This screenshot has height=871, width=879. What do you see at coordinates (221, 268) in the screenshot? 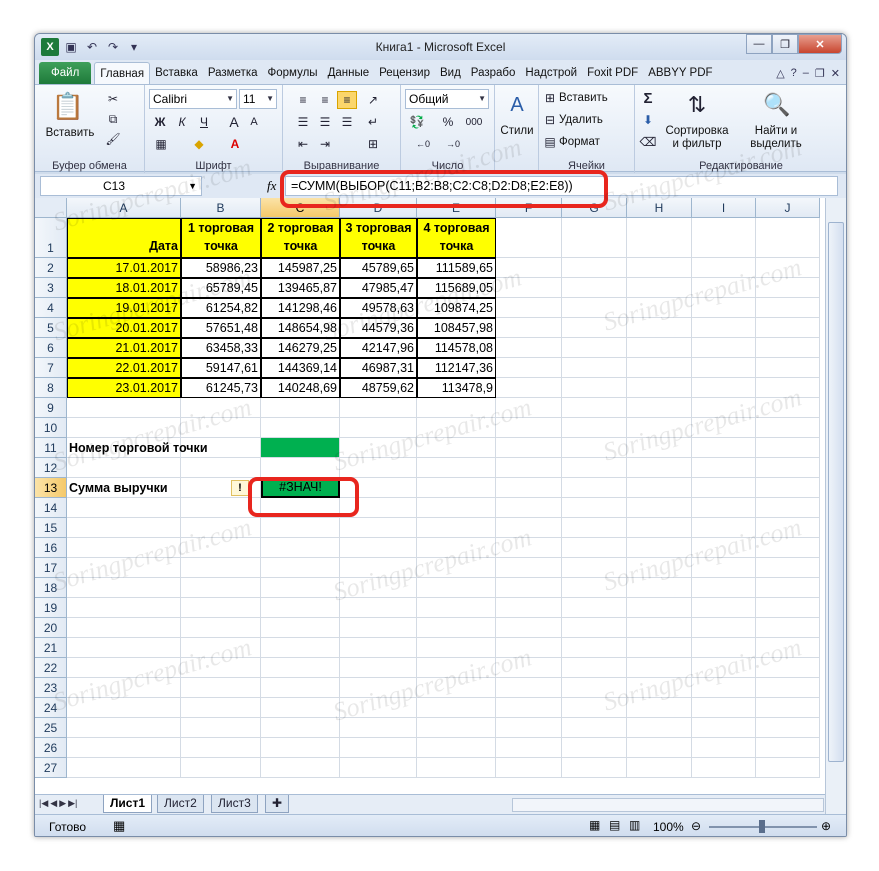
I see `value-cell: 58986,23` at bounding box center [221, 268].